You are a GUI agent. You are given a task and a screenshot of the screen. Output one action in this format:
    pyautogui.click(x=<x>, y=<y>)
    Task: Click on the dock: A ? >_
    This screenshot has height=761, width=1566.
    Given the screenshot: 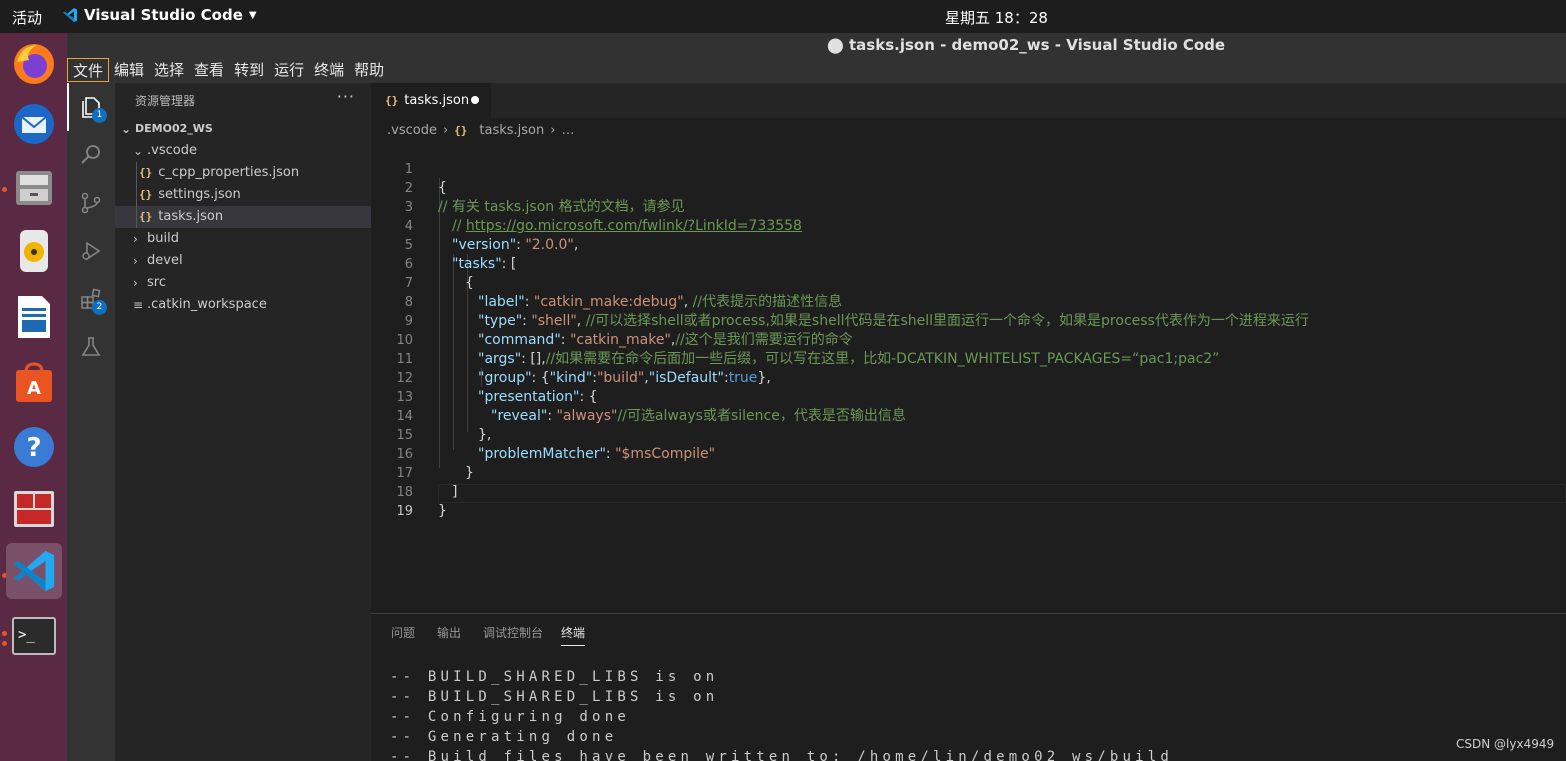 What is the action you would take?
    pyautogui.click(x=33, y=397)
    